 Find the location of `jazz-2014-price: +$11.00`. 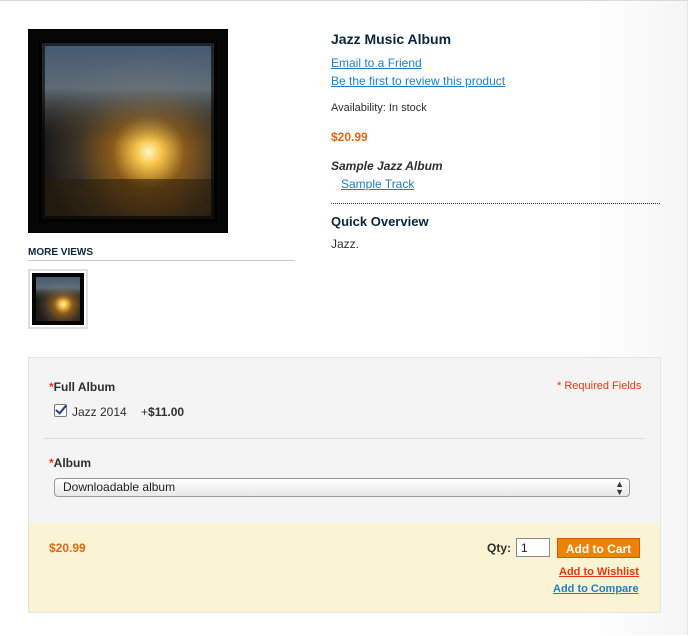

jazz-2014-price: +$11.00 is located at coordinates (162, 412).